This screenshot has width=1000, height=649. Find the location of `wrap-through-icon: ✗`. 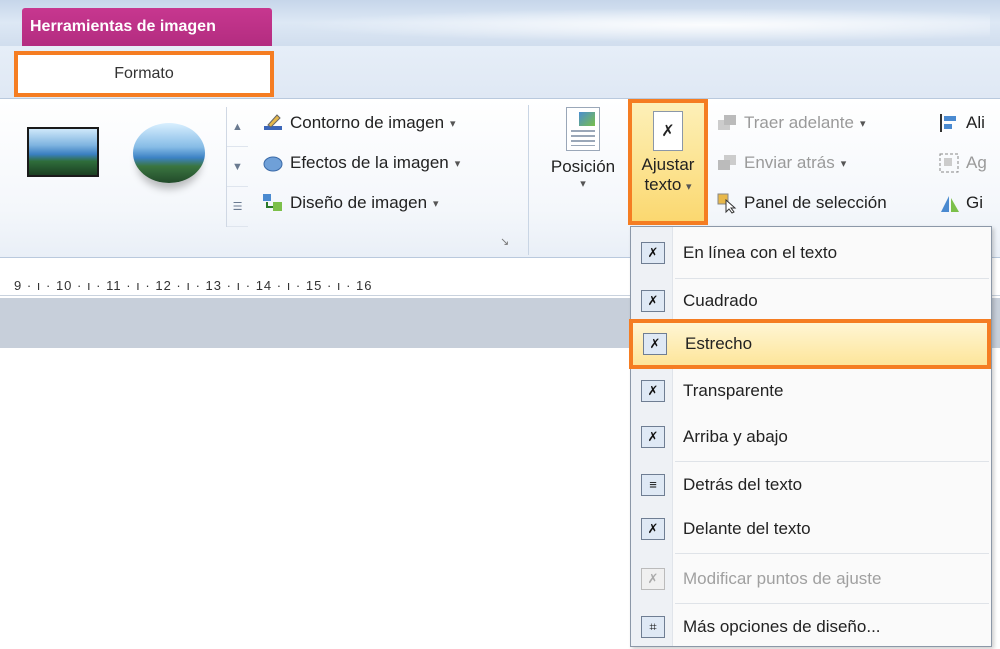

wrap-through-icon: ✗ is located at coordinates (653, 391).